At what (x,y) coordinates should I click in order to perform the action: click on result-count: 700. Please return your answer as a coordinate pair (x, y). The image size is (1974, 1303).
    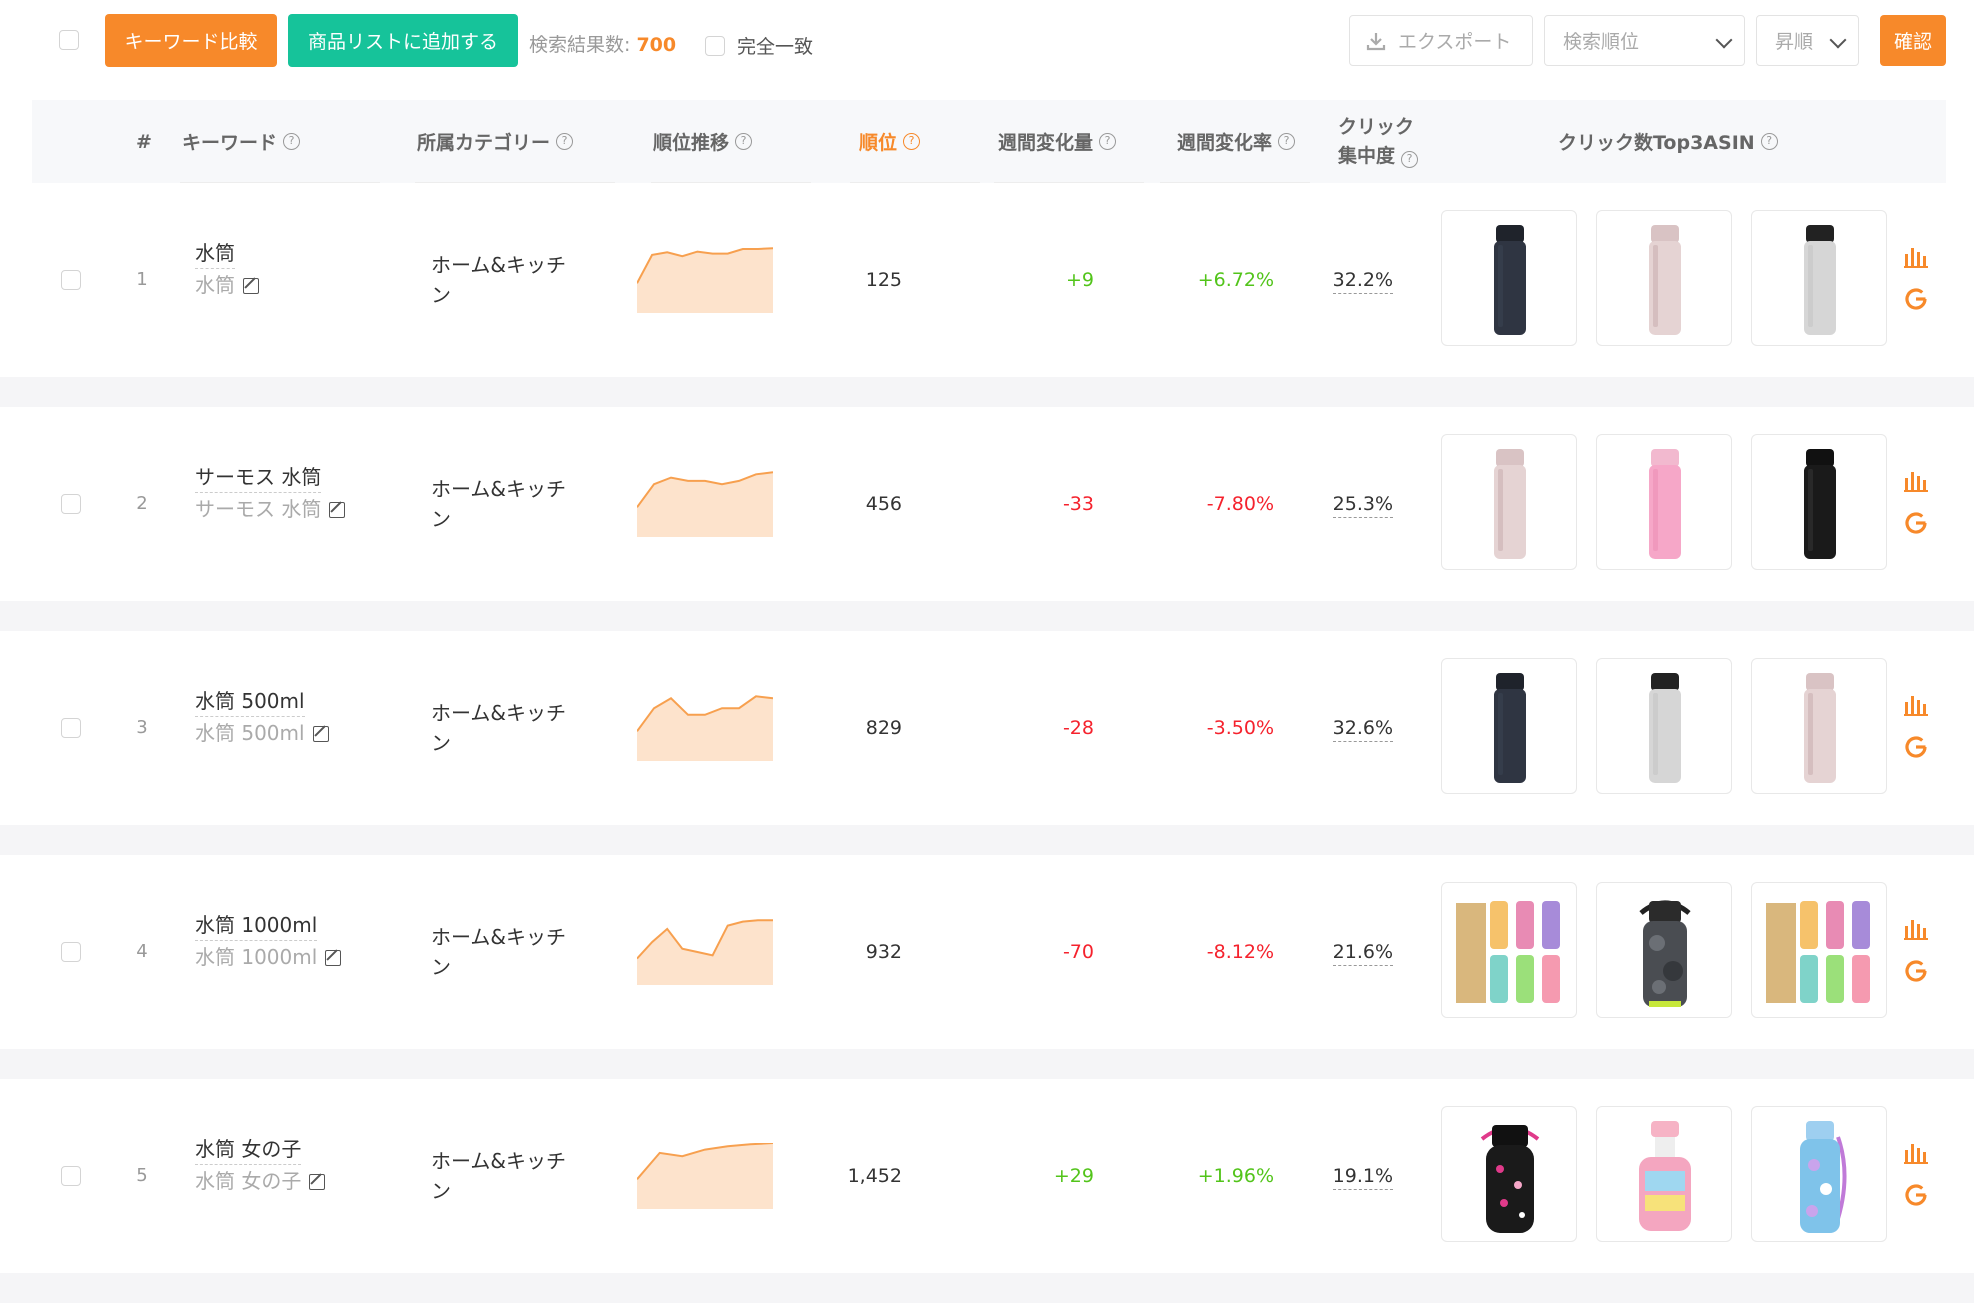
    Looking at the image, I should click on (656, 45).